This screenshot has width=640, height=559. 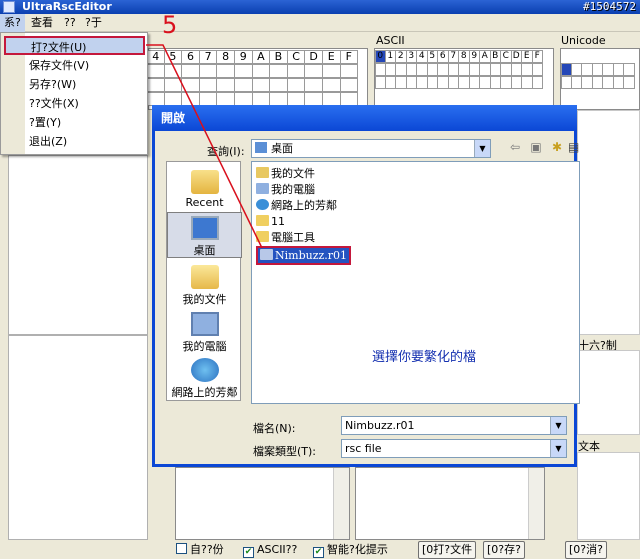 I want to click on checkbox-box, so click(x=181, y=548).